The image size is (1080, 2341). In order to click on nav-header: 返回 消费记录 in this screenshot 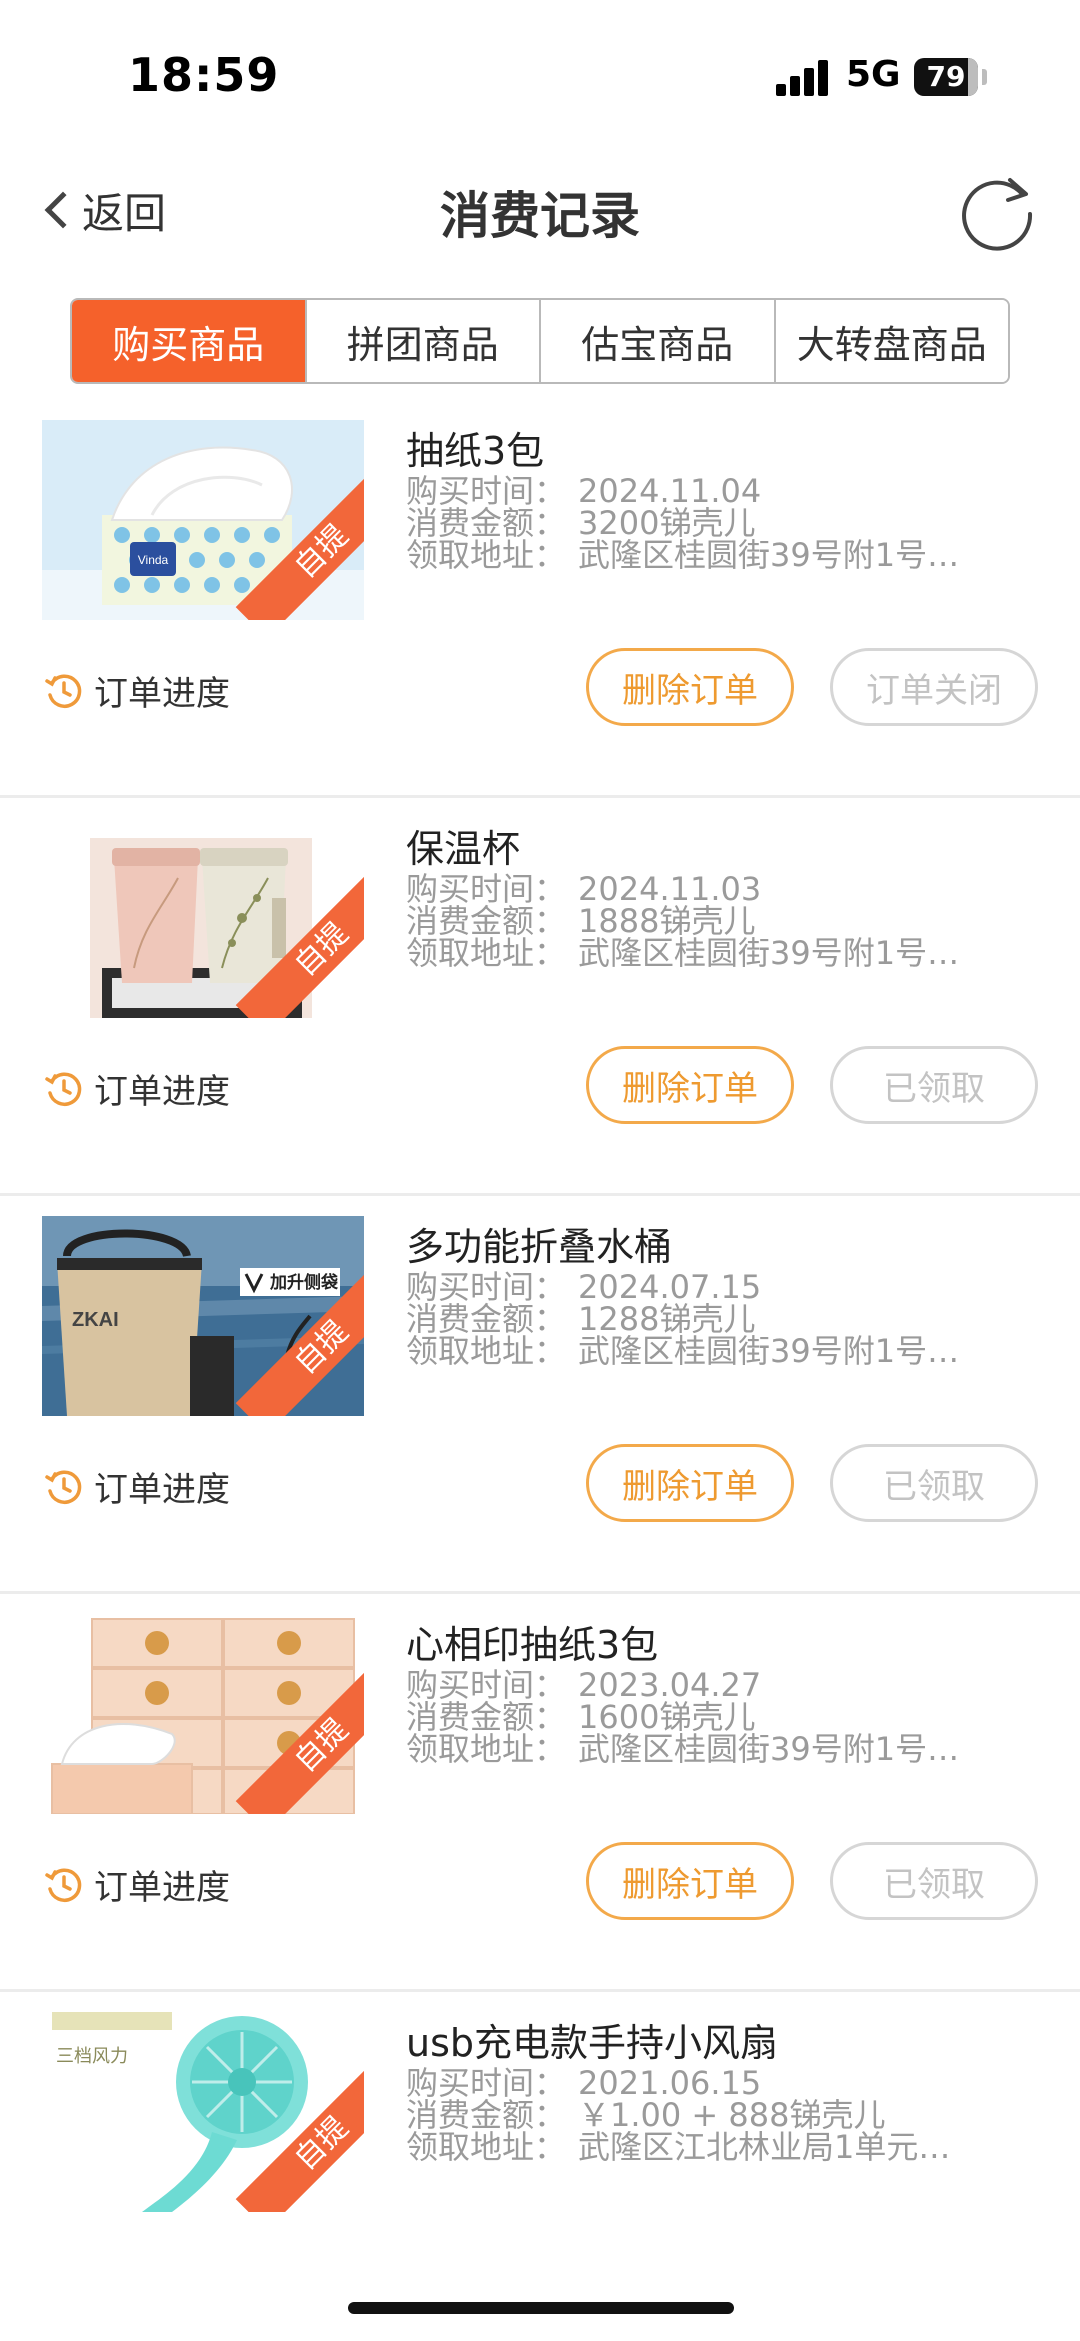, I will do `click(540, 210)`.